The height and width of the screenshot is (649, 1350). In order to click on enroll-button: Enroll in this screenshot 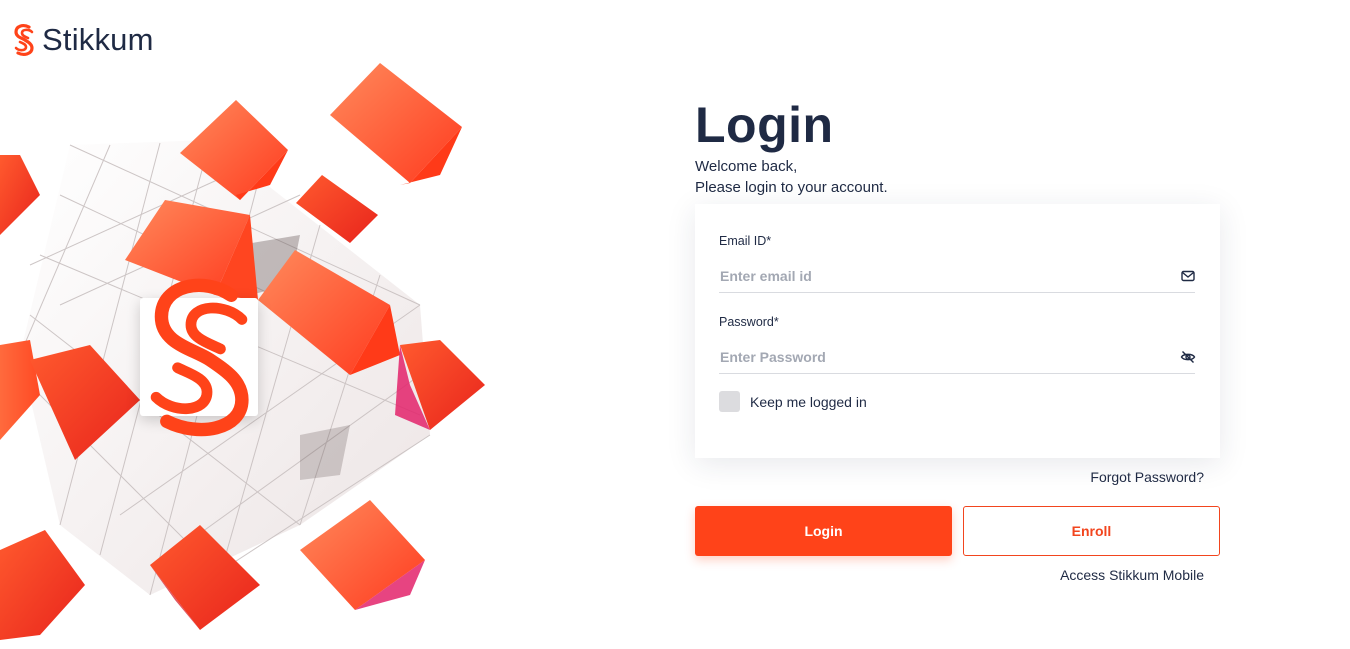, I will do `click(1091, 531)`.